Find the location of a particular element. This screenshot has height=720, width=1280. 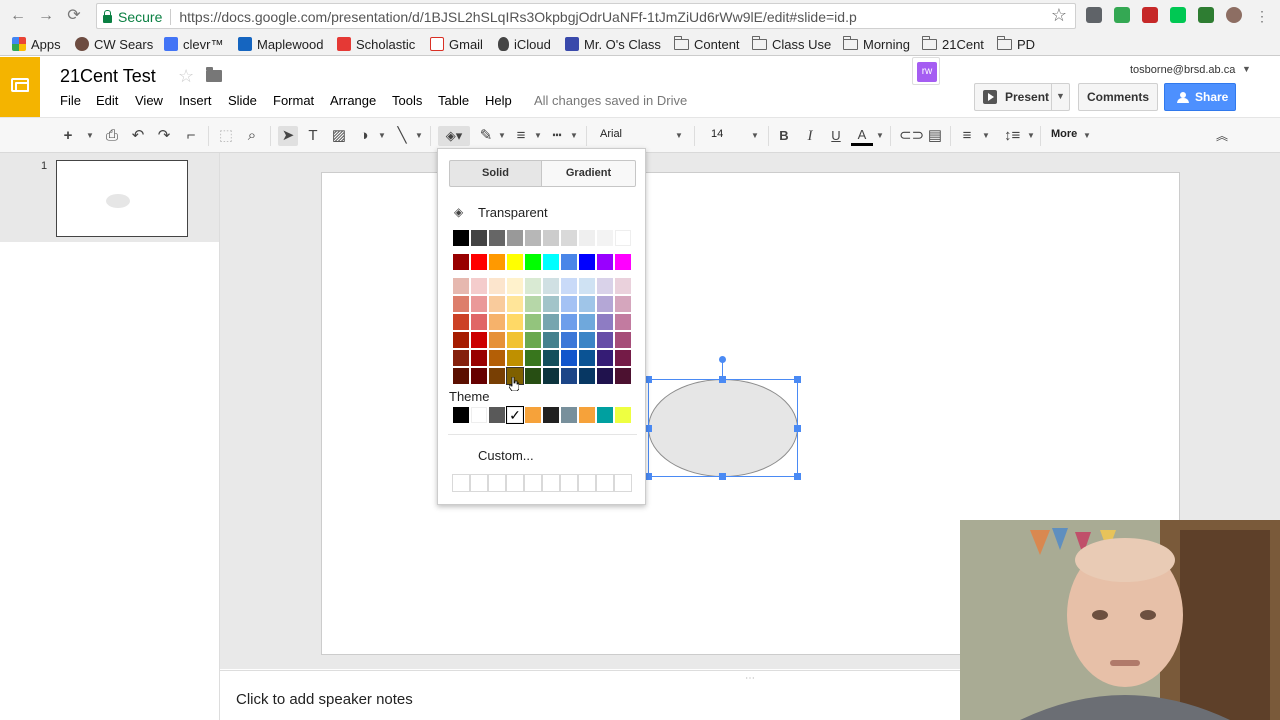

share-button: Share is located at coordinates (1200, 97).